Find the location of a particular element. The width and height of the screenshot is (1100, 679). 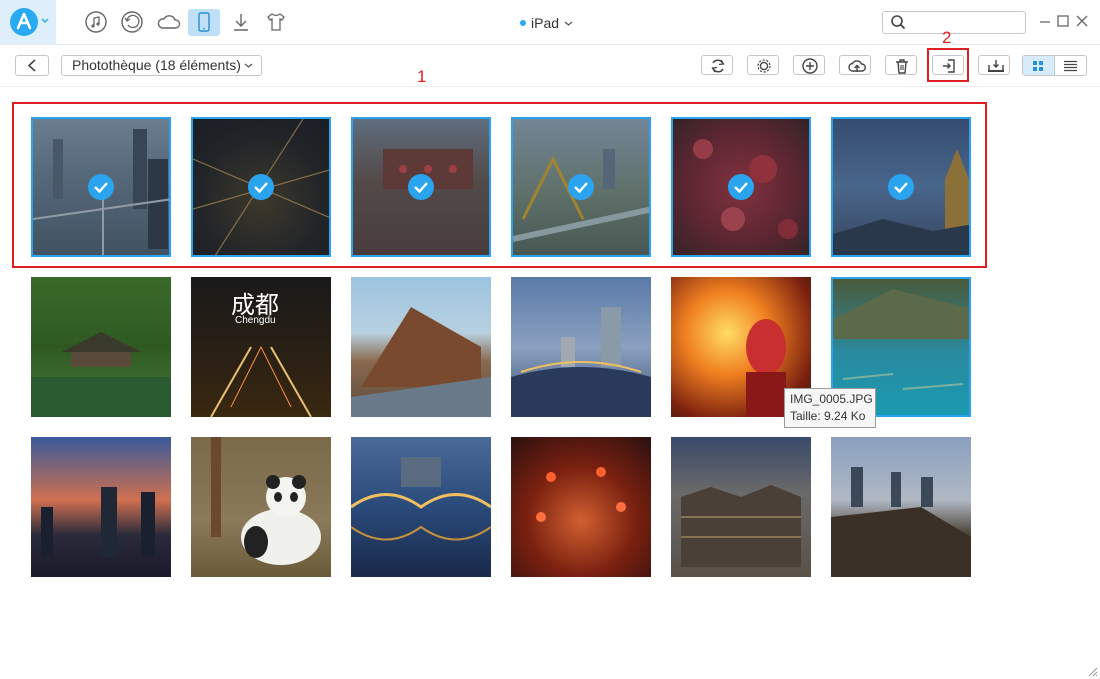

back-button is located at coordinates (32, 65).